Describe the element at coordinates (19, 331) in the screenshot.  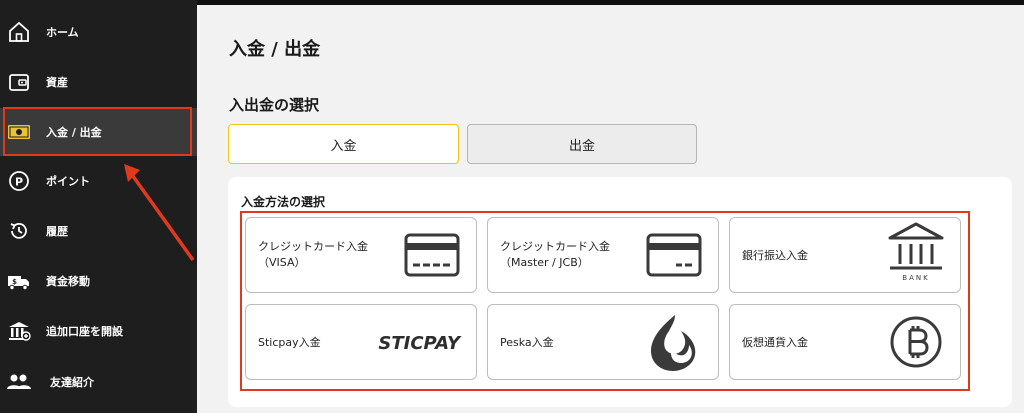
I see `bank-icon` at that location.